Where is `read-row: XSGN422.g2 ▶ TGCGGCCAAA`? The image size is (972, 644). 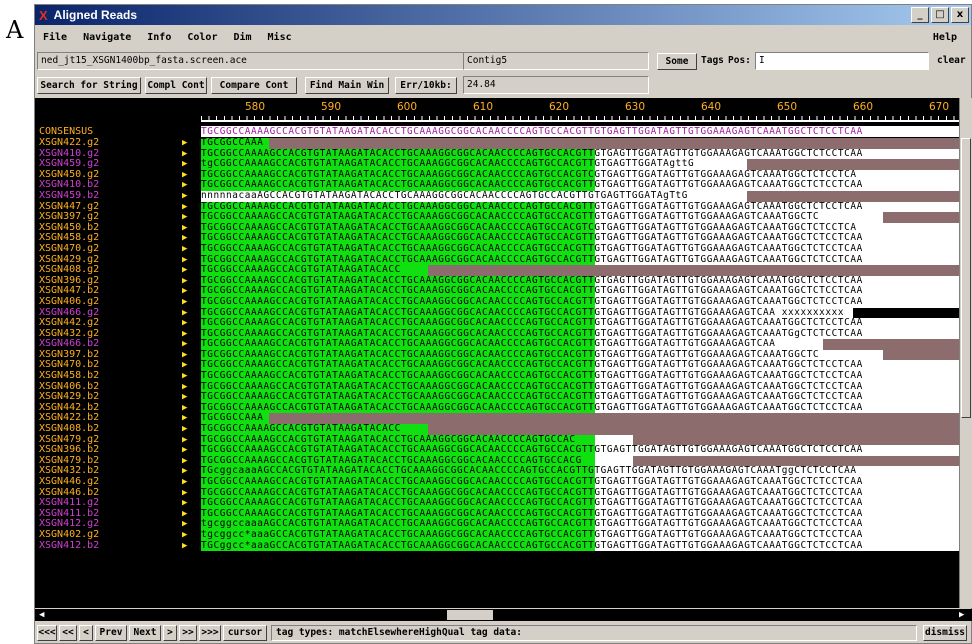
read-row: XSGN422.g2 ▶ TGCGGCCAAA is located at coordinates (497, 143).